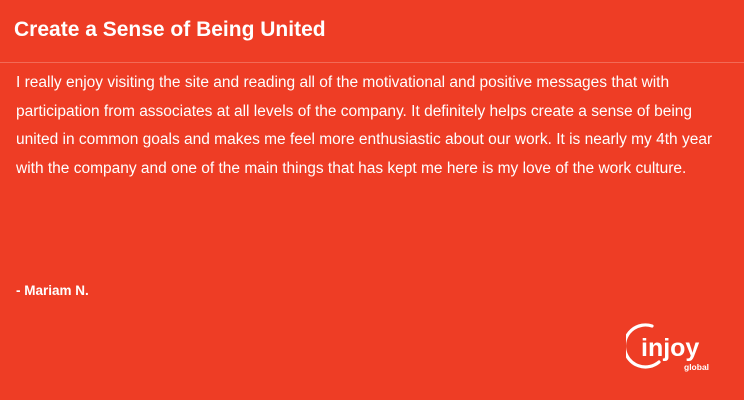 The image size is (744, 400). I want to click on testimonial-author: - Mariam N., so click(52, 290).